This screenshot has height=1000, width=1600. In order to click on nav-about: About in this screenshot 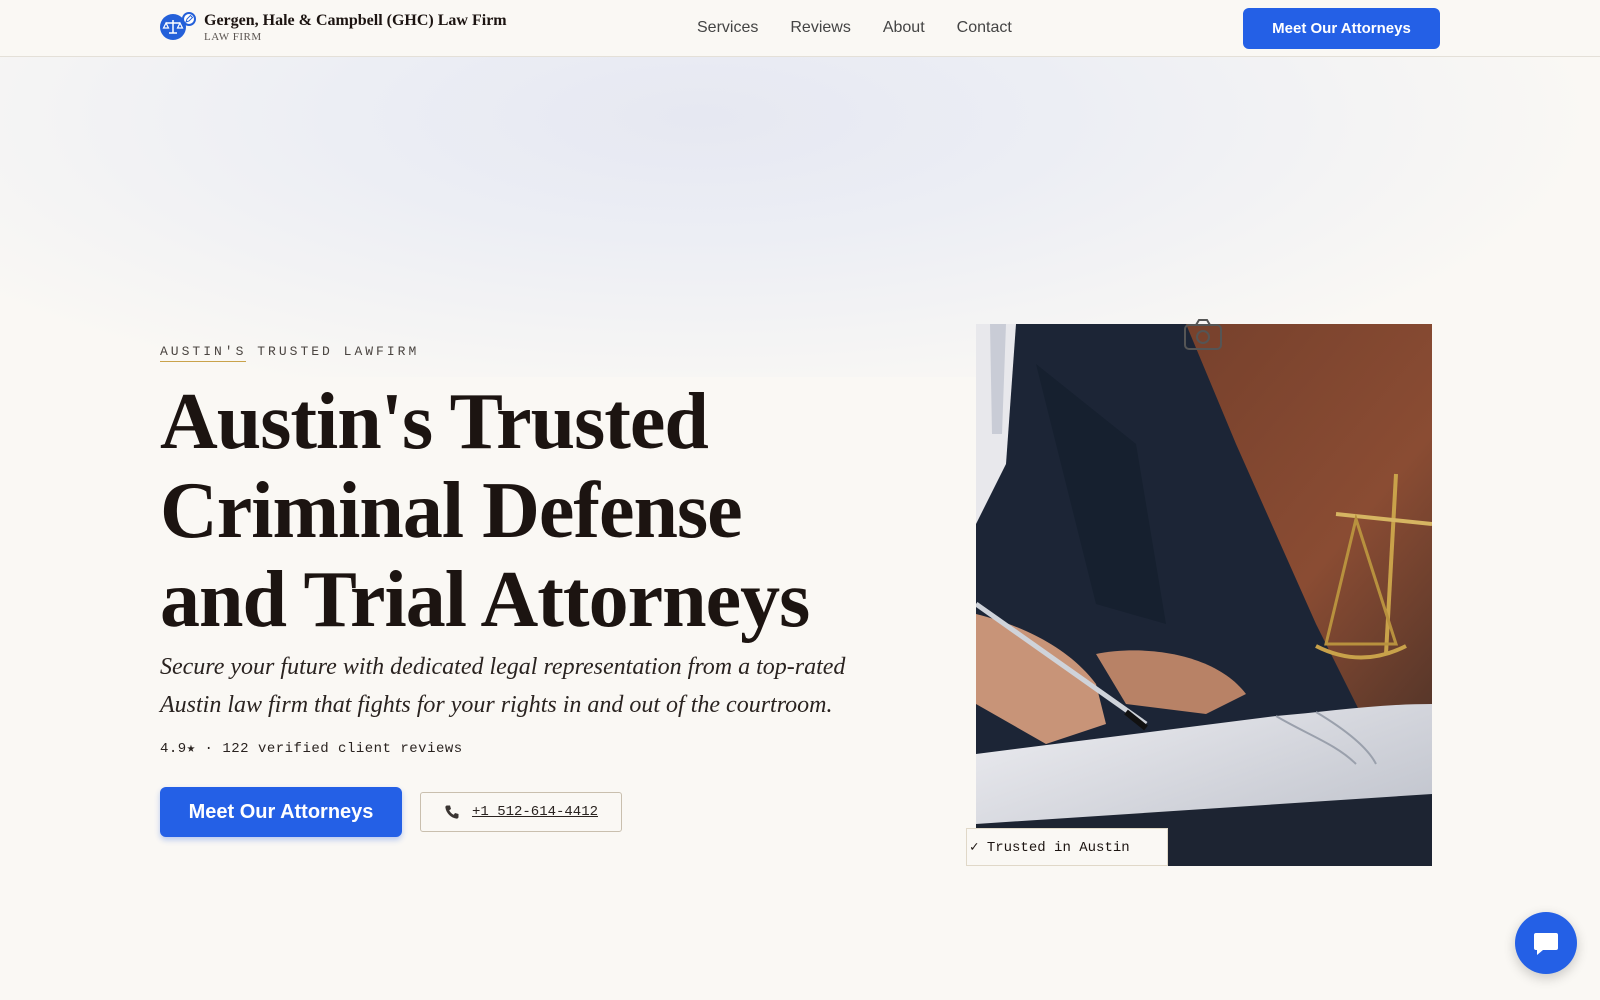, I will do `click(904, 28)`.